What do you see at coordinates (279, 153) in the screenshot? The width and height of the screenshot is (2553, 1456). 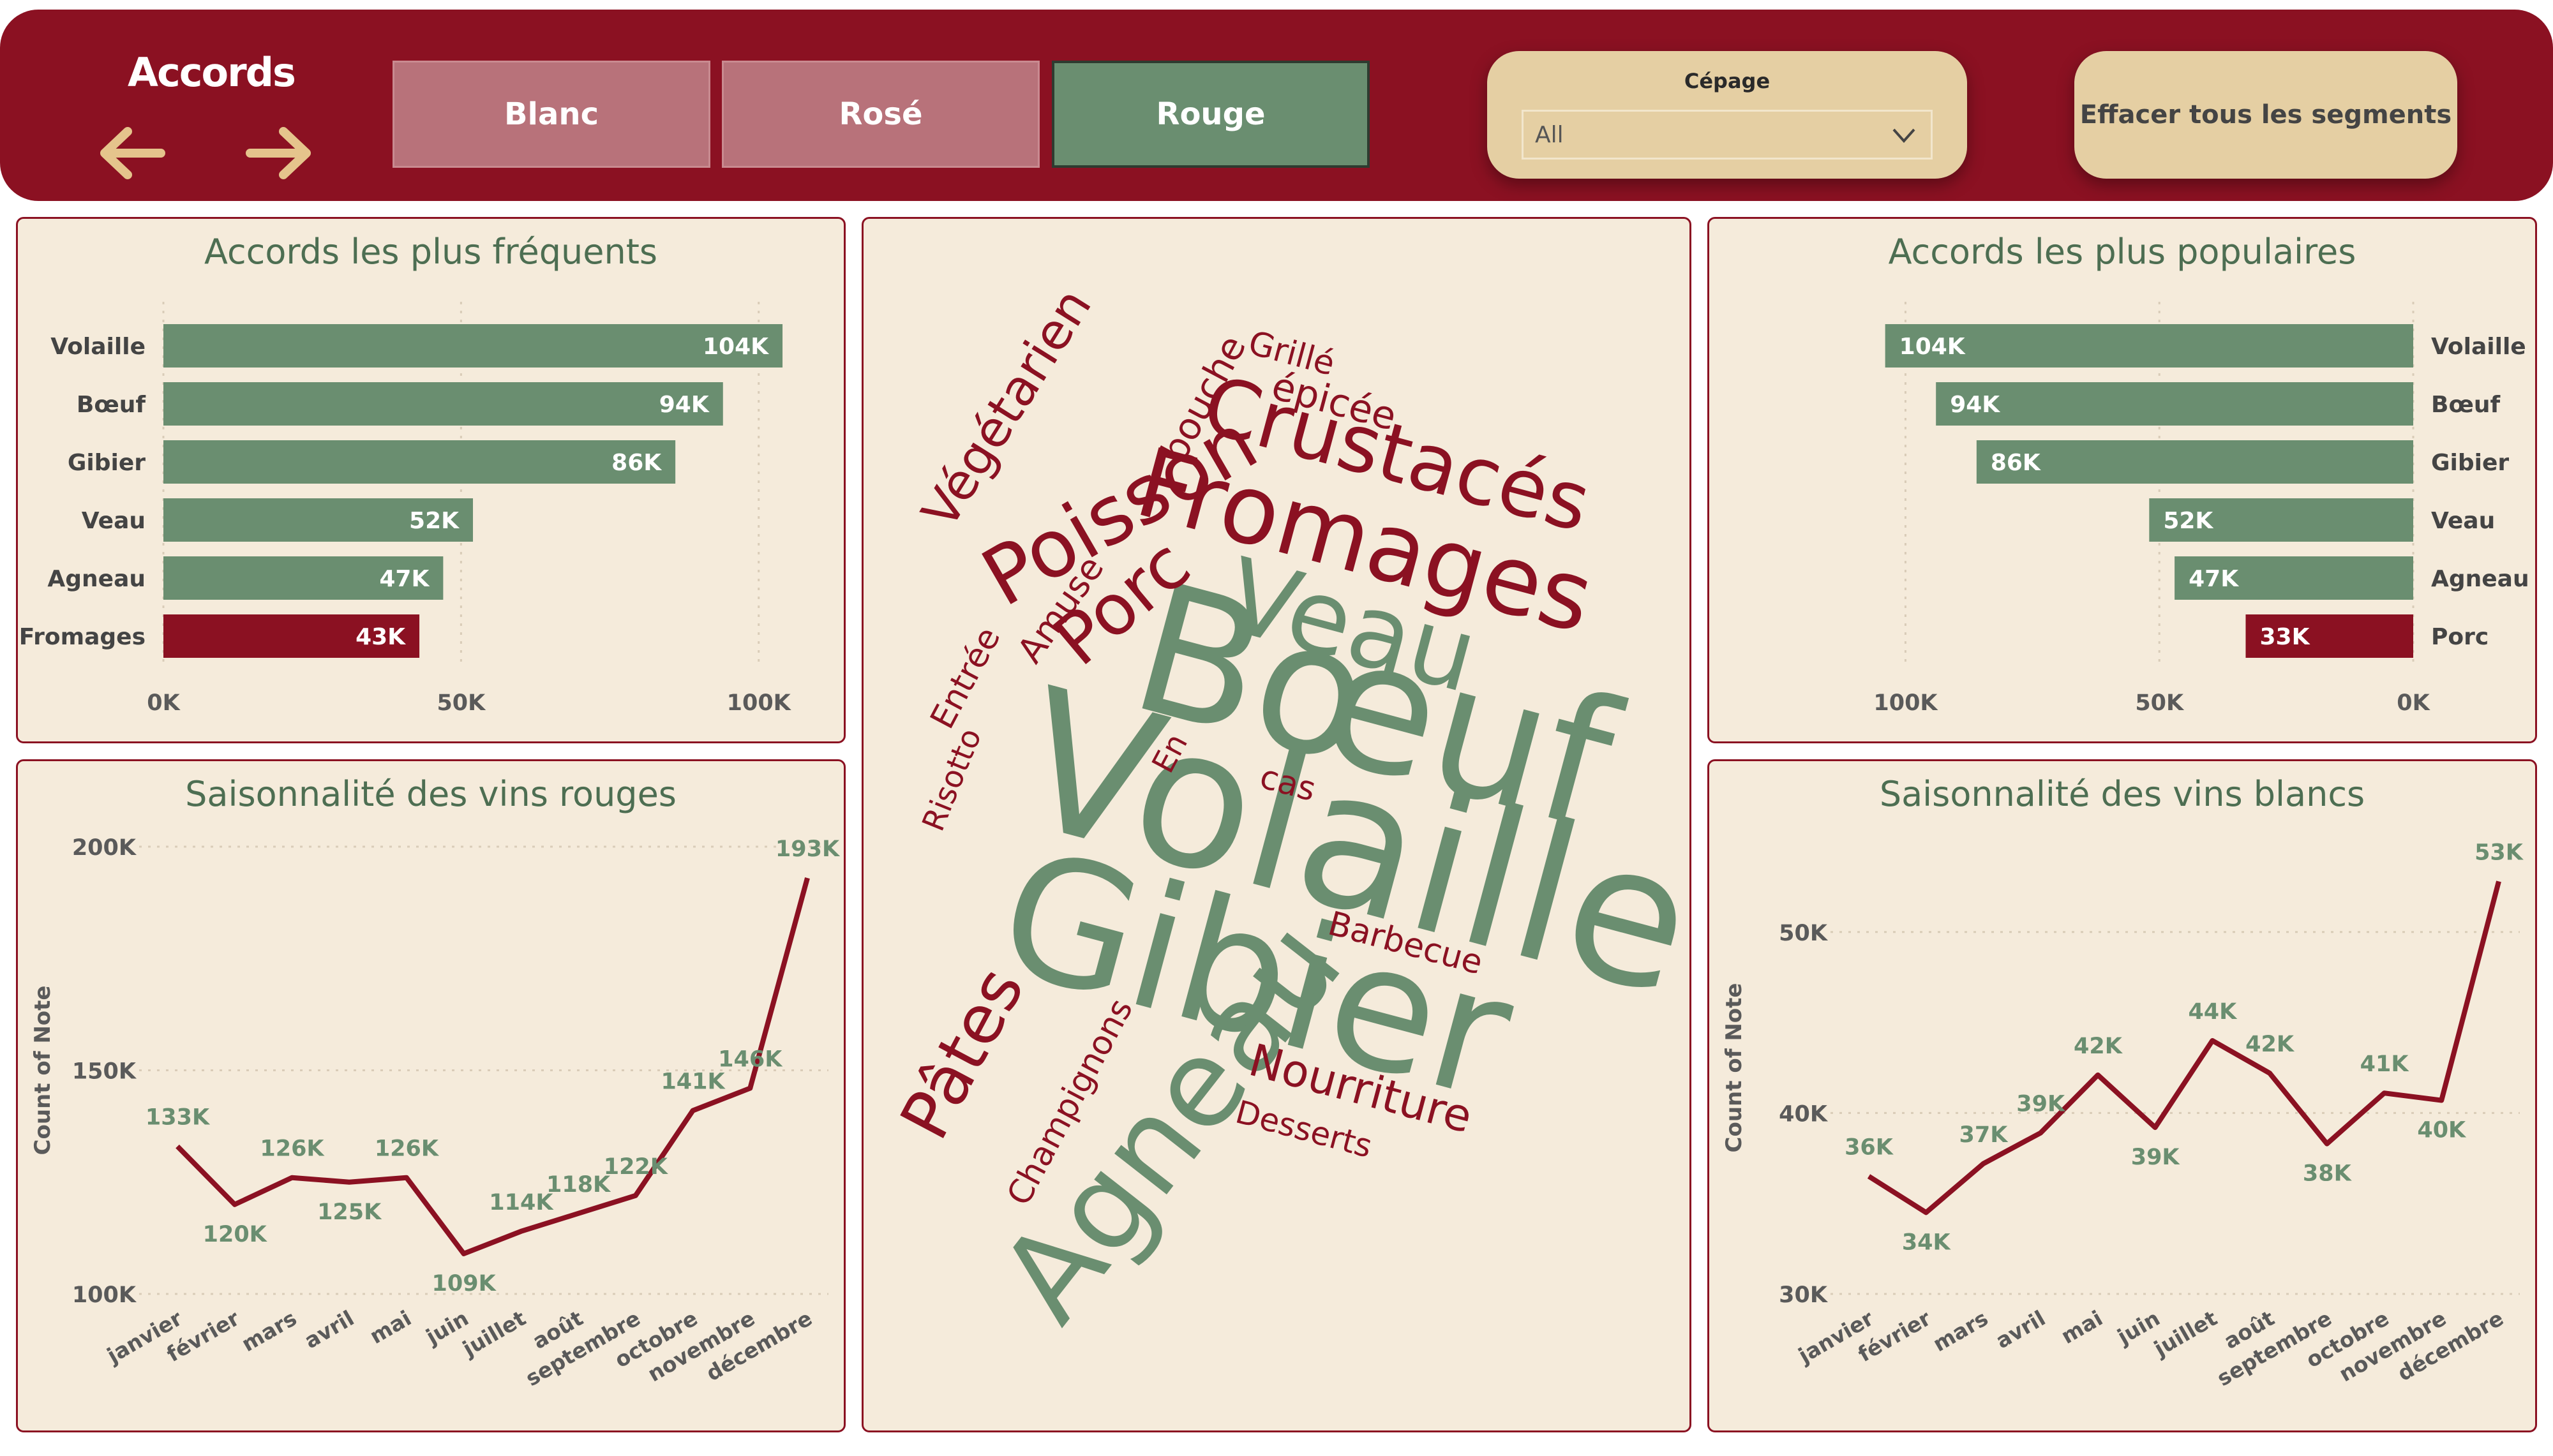 I see `arrow-right-icon` at bounding box center [279, 153].